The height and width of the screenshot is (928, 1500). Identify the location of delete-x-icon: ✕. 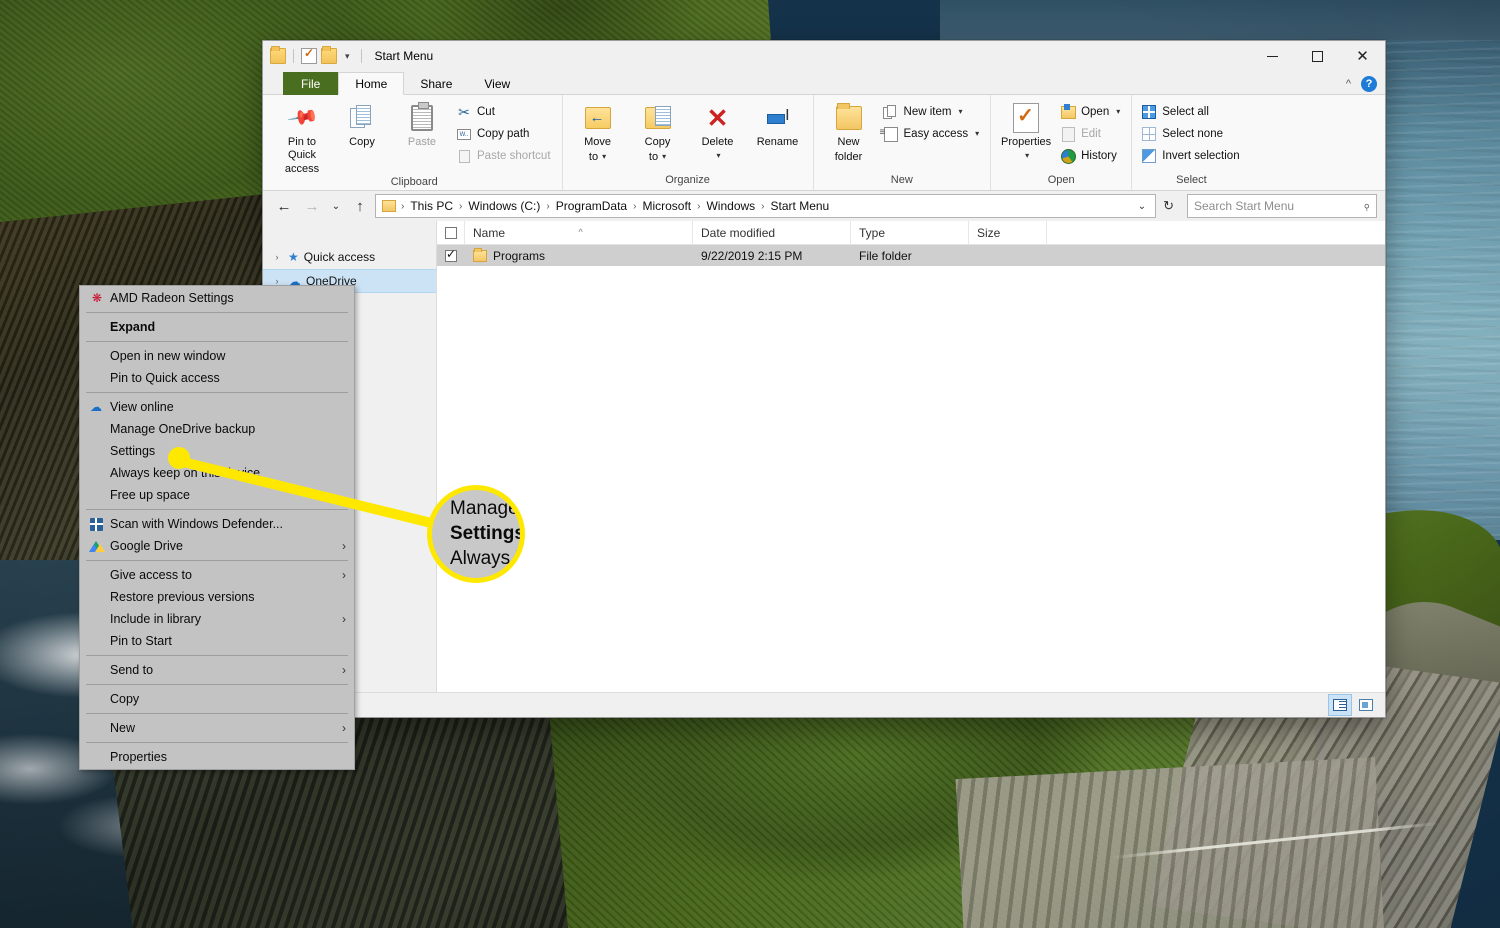
(717, 118).